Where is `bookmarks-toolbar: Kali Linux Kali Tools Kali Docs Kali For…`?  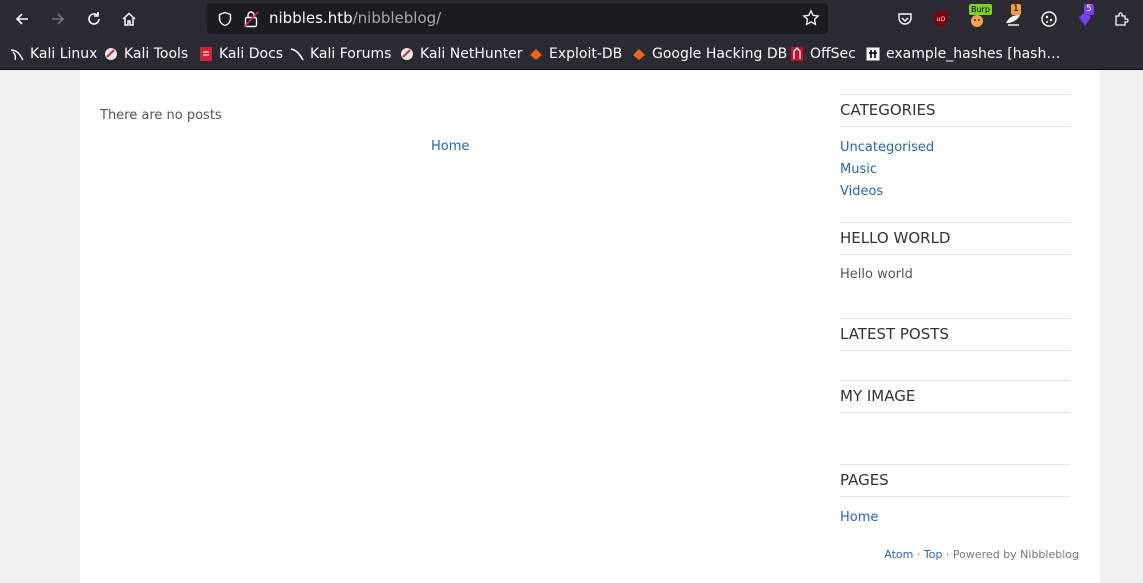
bookmarks-toolbar: Kali Linux Kali Tools Kali Docs Kali For… is located at coordinates (571, 54).